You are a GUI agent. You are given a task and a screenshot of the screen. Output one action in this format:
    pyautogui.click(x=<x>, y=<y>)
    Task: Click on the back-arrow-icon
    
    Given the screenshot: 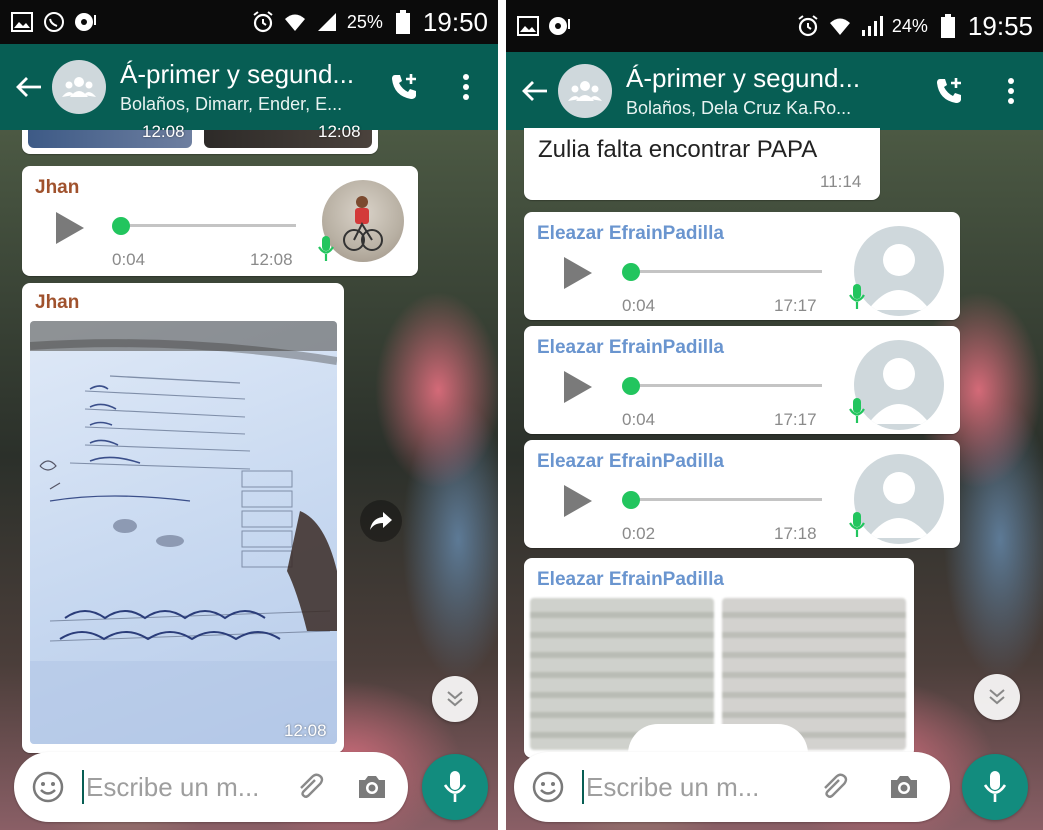 What is the action you would take?
    pyautogui.click(x=534, y=91)
    